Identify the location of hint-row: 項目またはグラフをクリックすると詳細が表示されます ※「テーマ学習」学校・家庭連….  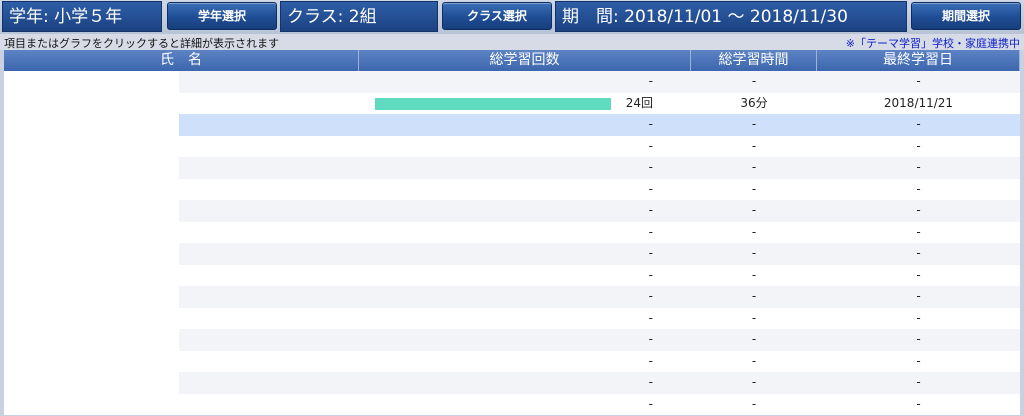
(512, 42).